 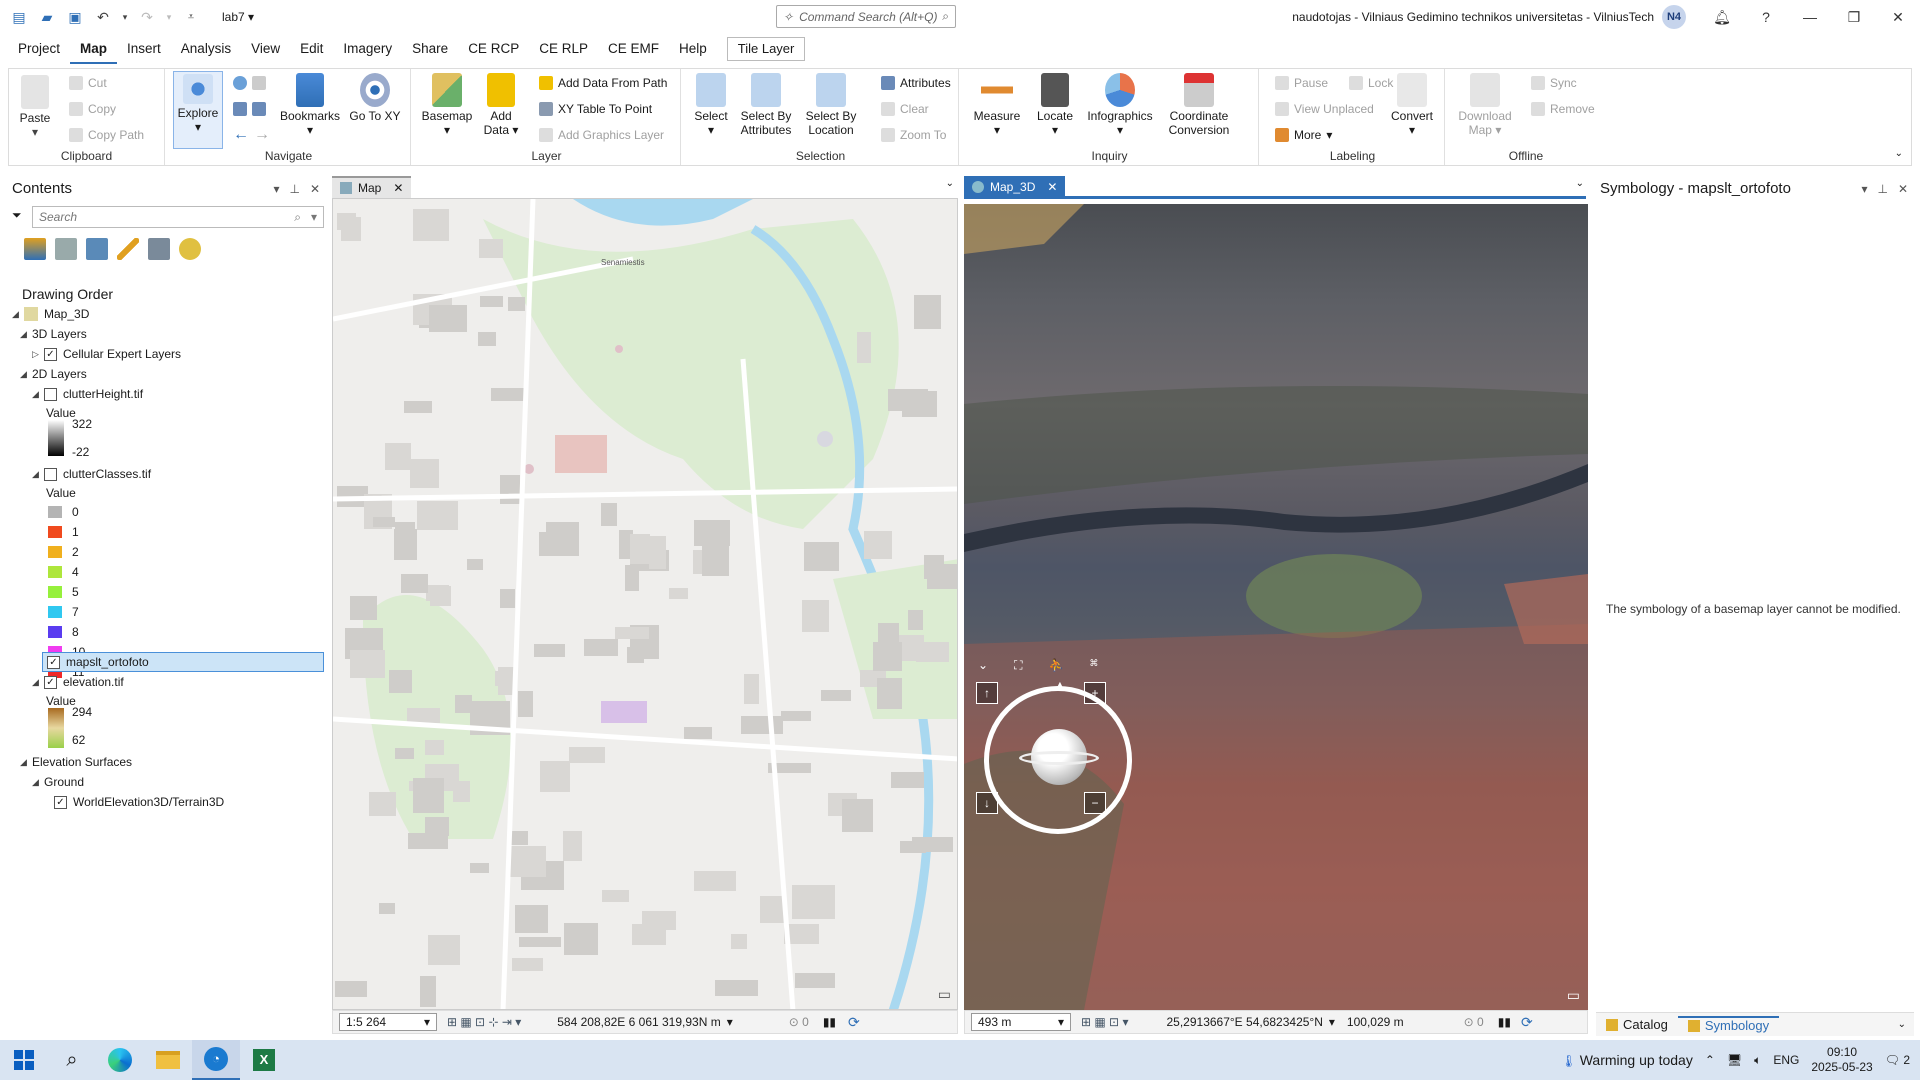 I want to click on explore-button: Explore ▾, so click(x=198, y=110).